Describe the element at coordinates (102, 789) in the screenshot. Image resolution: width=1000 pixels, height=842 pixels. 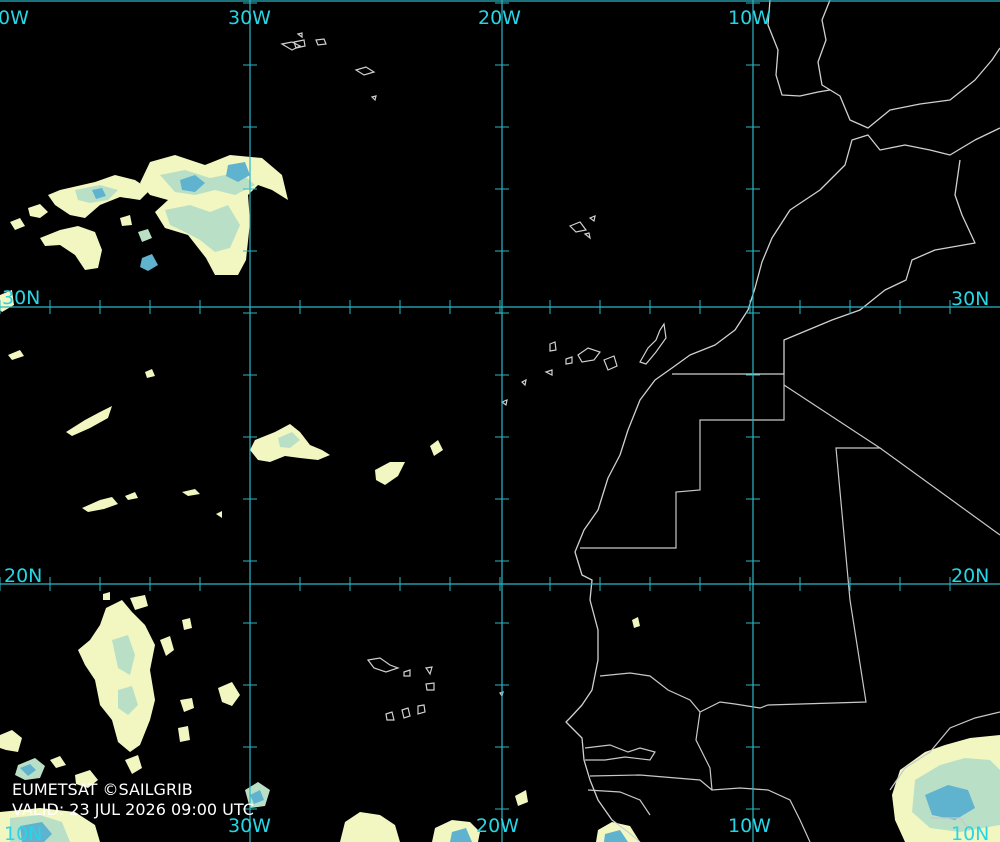
I see `source-credit: EUMETSAT ©SAILGRIB` at that location.